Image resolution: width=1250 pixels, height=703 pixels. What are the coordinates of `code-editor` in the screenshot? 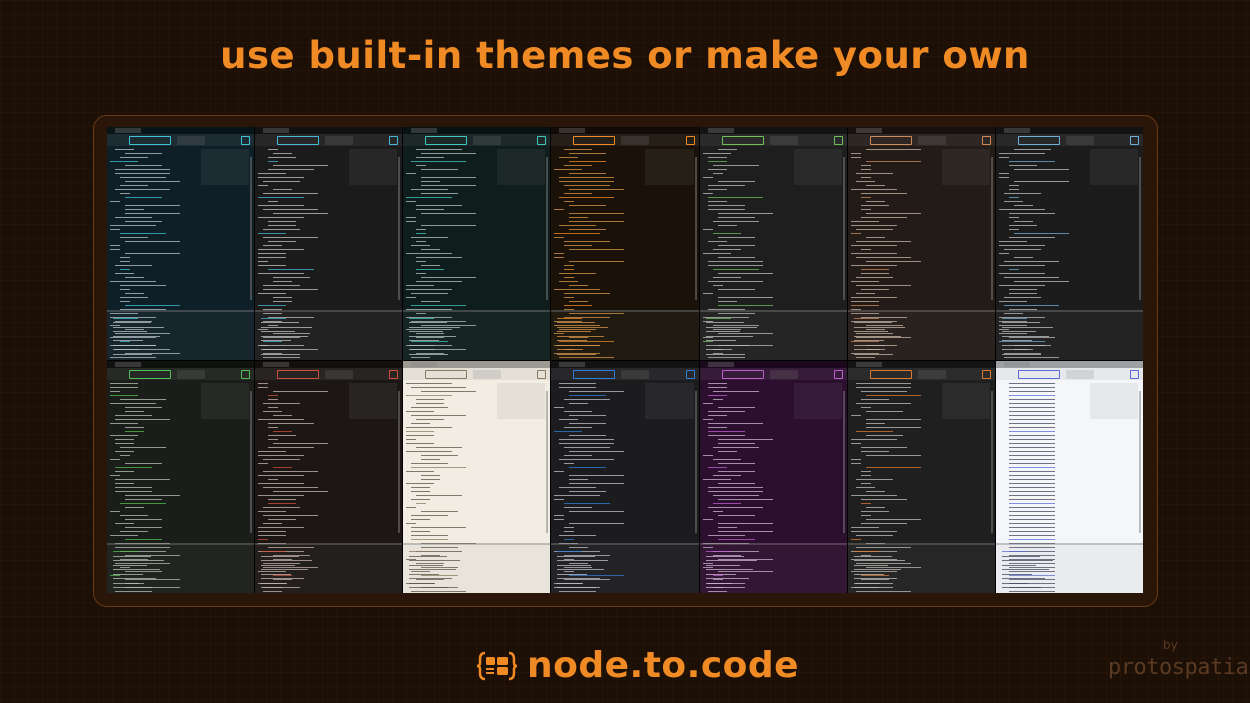 It's located at (302, 254).